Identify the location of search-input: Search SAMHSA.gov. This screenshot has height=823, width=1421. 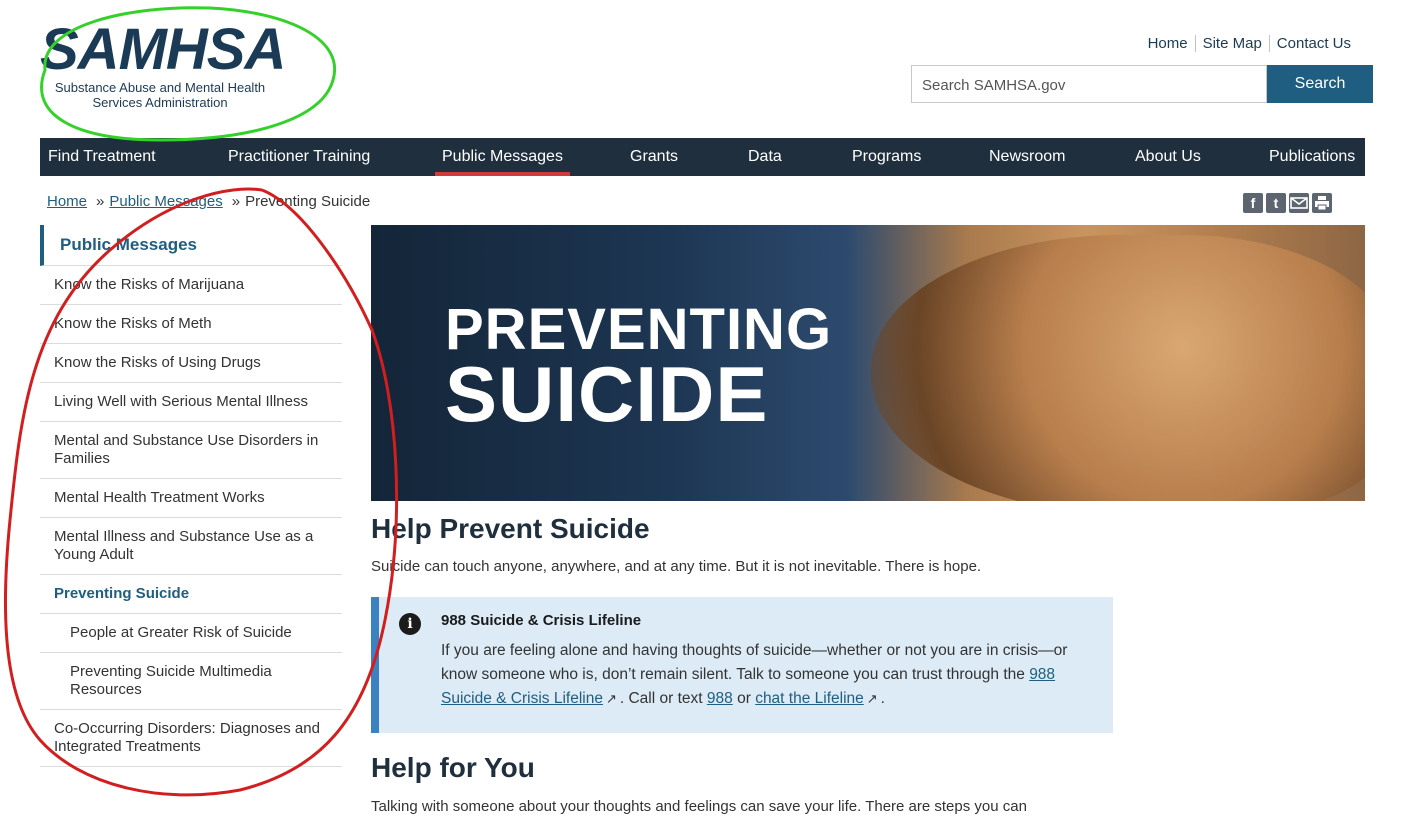
(1089, 84).